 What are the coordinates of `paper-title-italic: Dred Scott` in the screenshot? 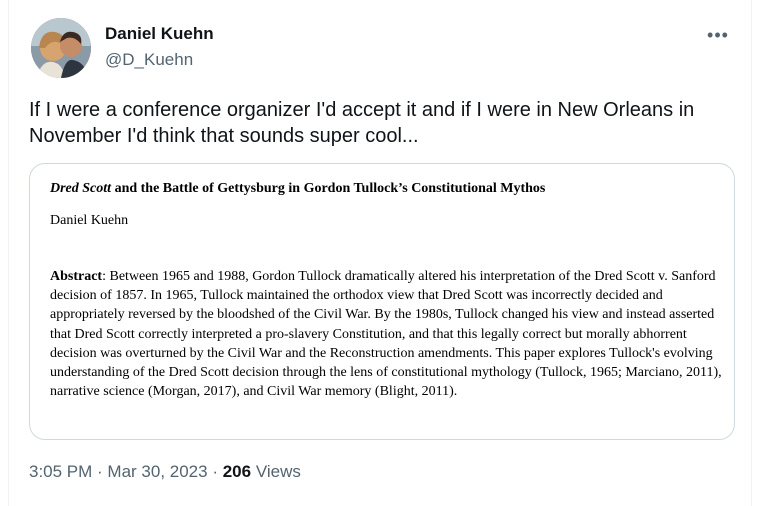 It's located at (81, 188).